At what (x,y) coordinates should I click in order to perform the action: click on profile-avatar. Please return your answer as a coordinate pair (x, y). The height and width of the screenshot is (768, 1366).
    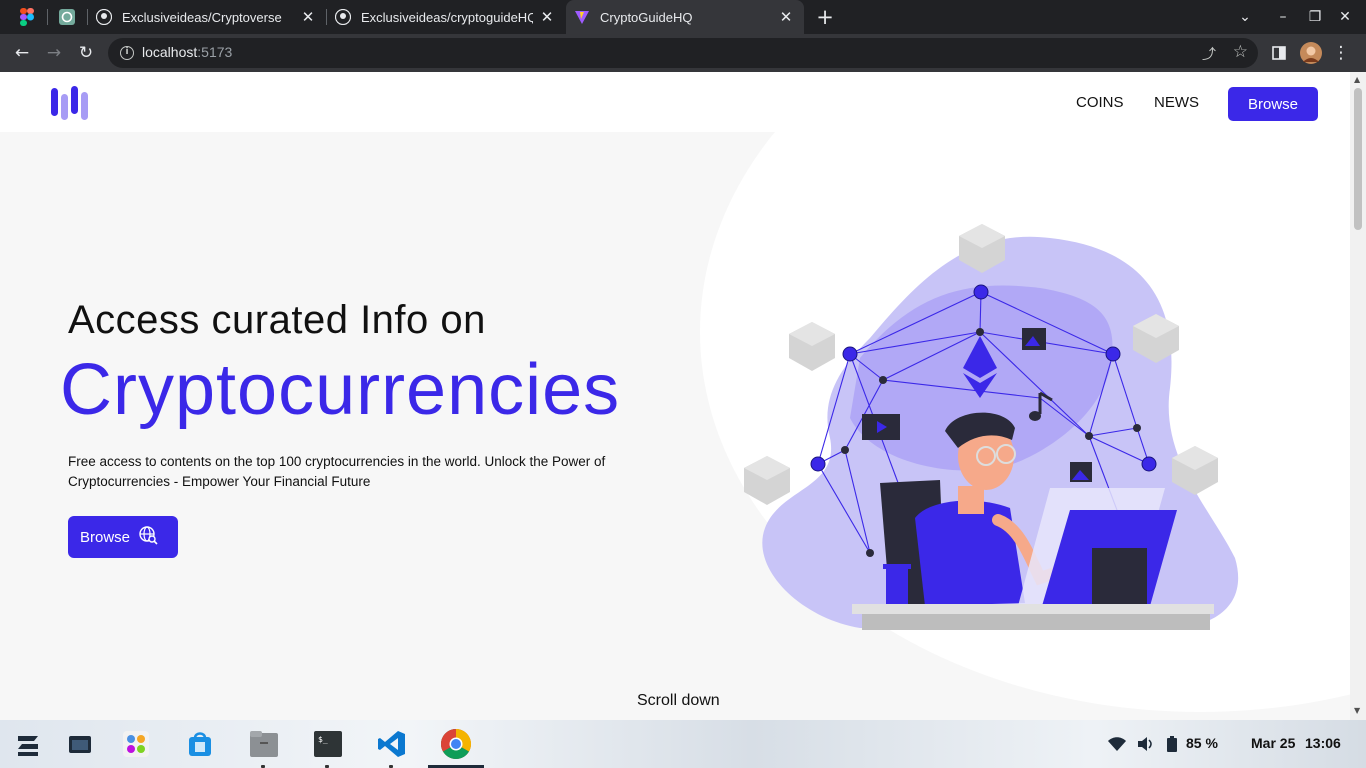
    Looking at the image, I should click on (1311, 53).